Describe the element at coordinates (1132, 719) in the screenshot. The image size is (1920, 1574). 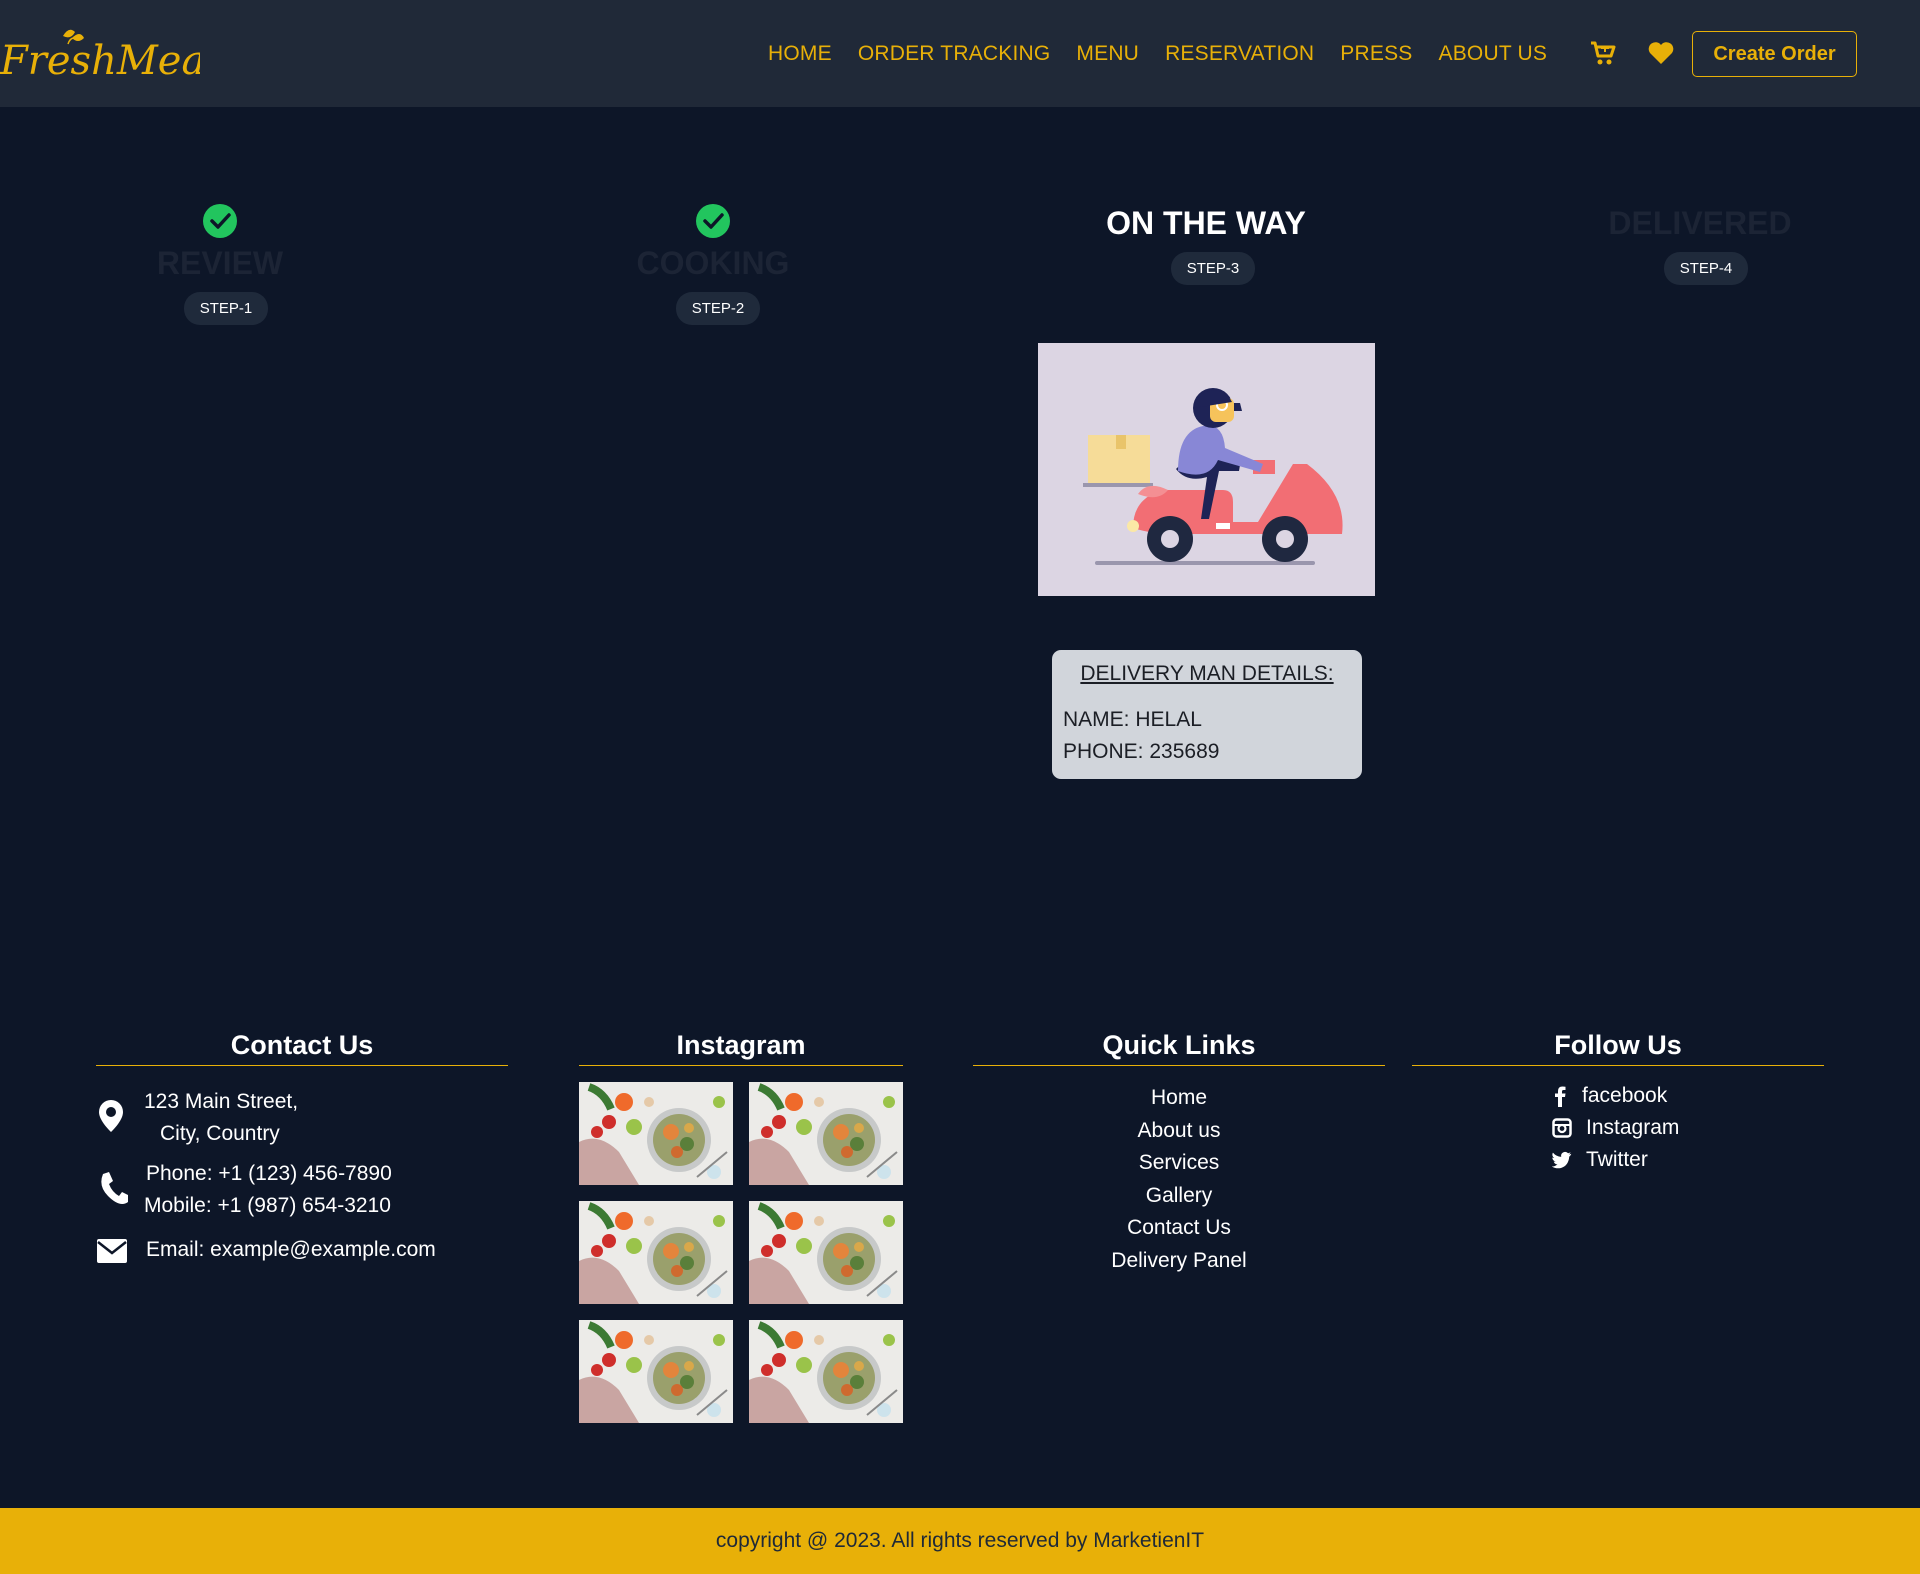
I see `delivery-man-name: NAME: HELAL` at that location.